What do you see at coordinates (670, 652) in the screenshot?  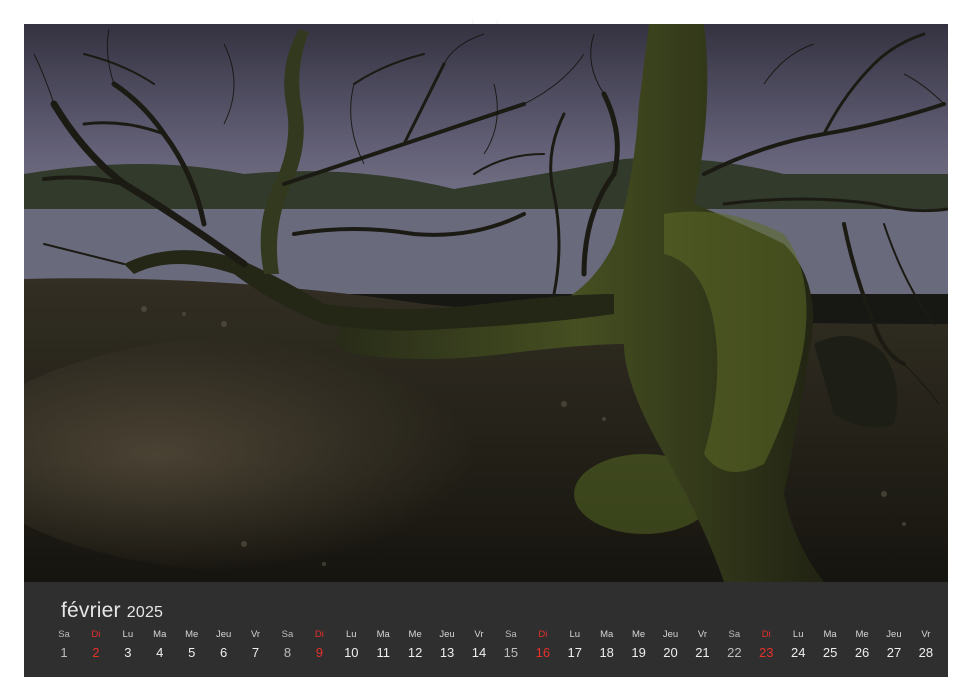 I see `day-number: 20` at bounding box center [670, 652].